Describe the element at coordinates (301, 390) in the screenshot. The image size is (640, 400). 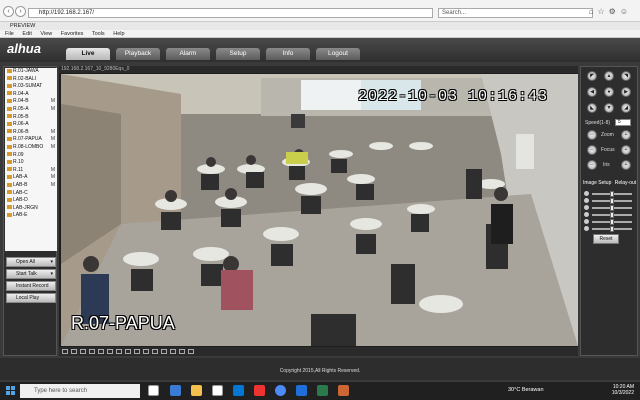
I see `ie-icon` at that location.